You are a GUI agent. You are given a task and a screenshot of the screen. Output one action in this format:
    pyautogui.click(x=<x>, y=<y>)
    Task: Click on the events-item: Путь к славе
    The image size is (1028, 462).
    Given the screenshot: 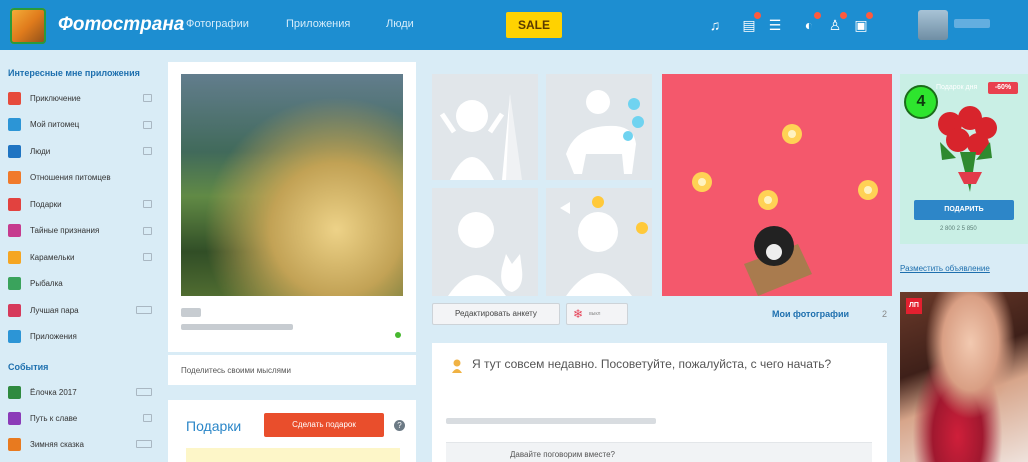 What is the action you would take?
    pyautogui.click(x=83, y=418)
    